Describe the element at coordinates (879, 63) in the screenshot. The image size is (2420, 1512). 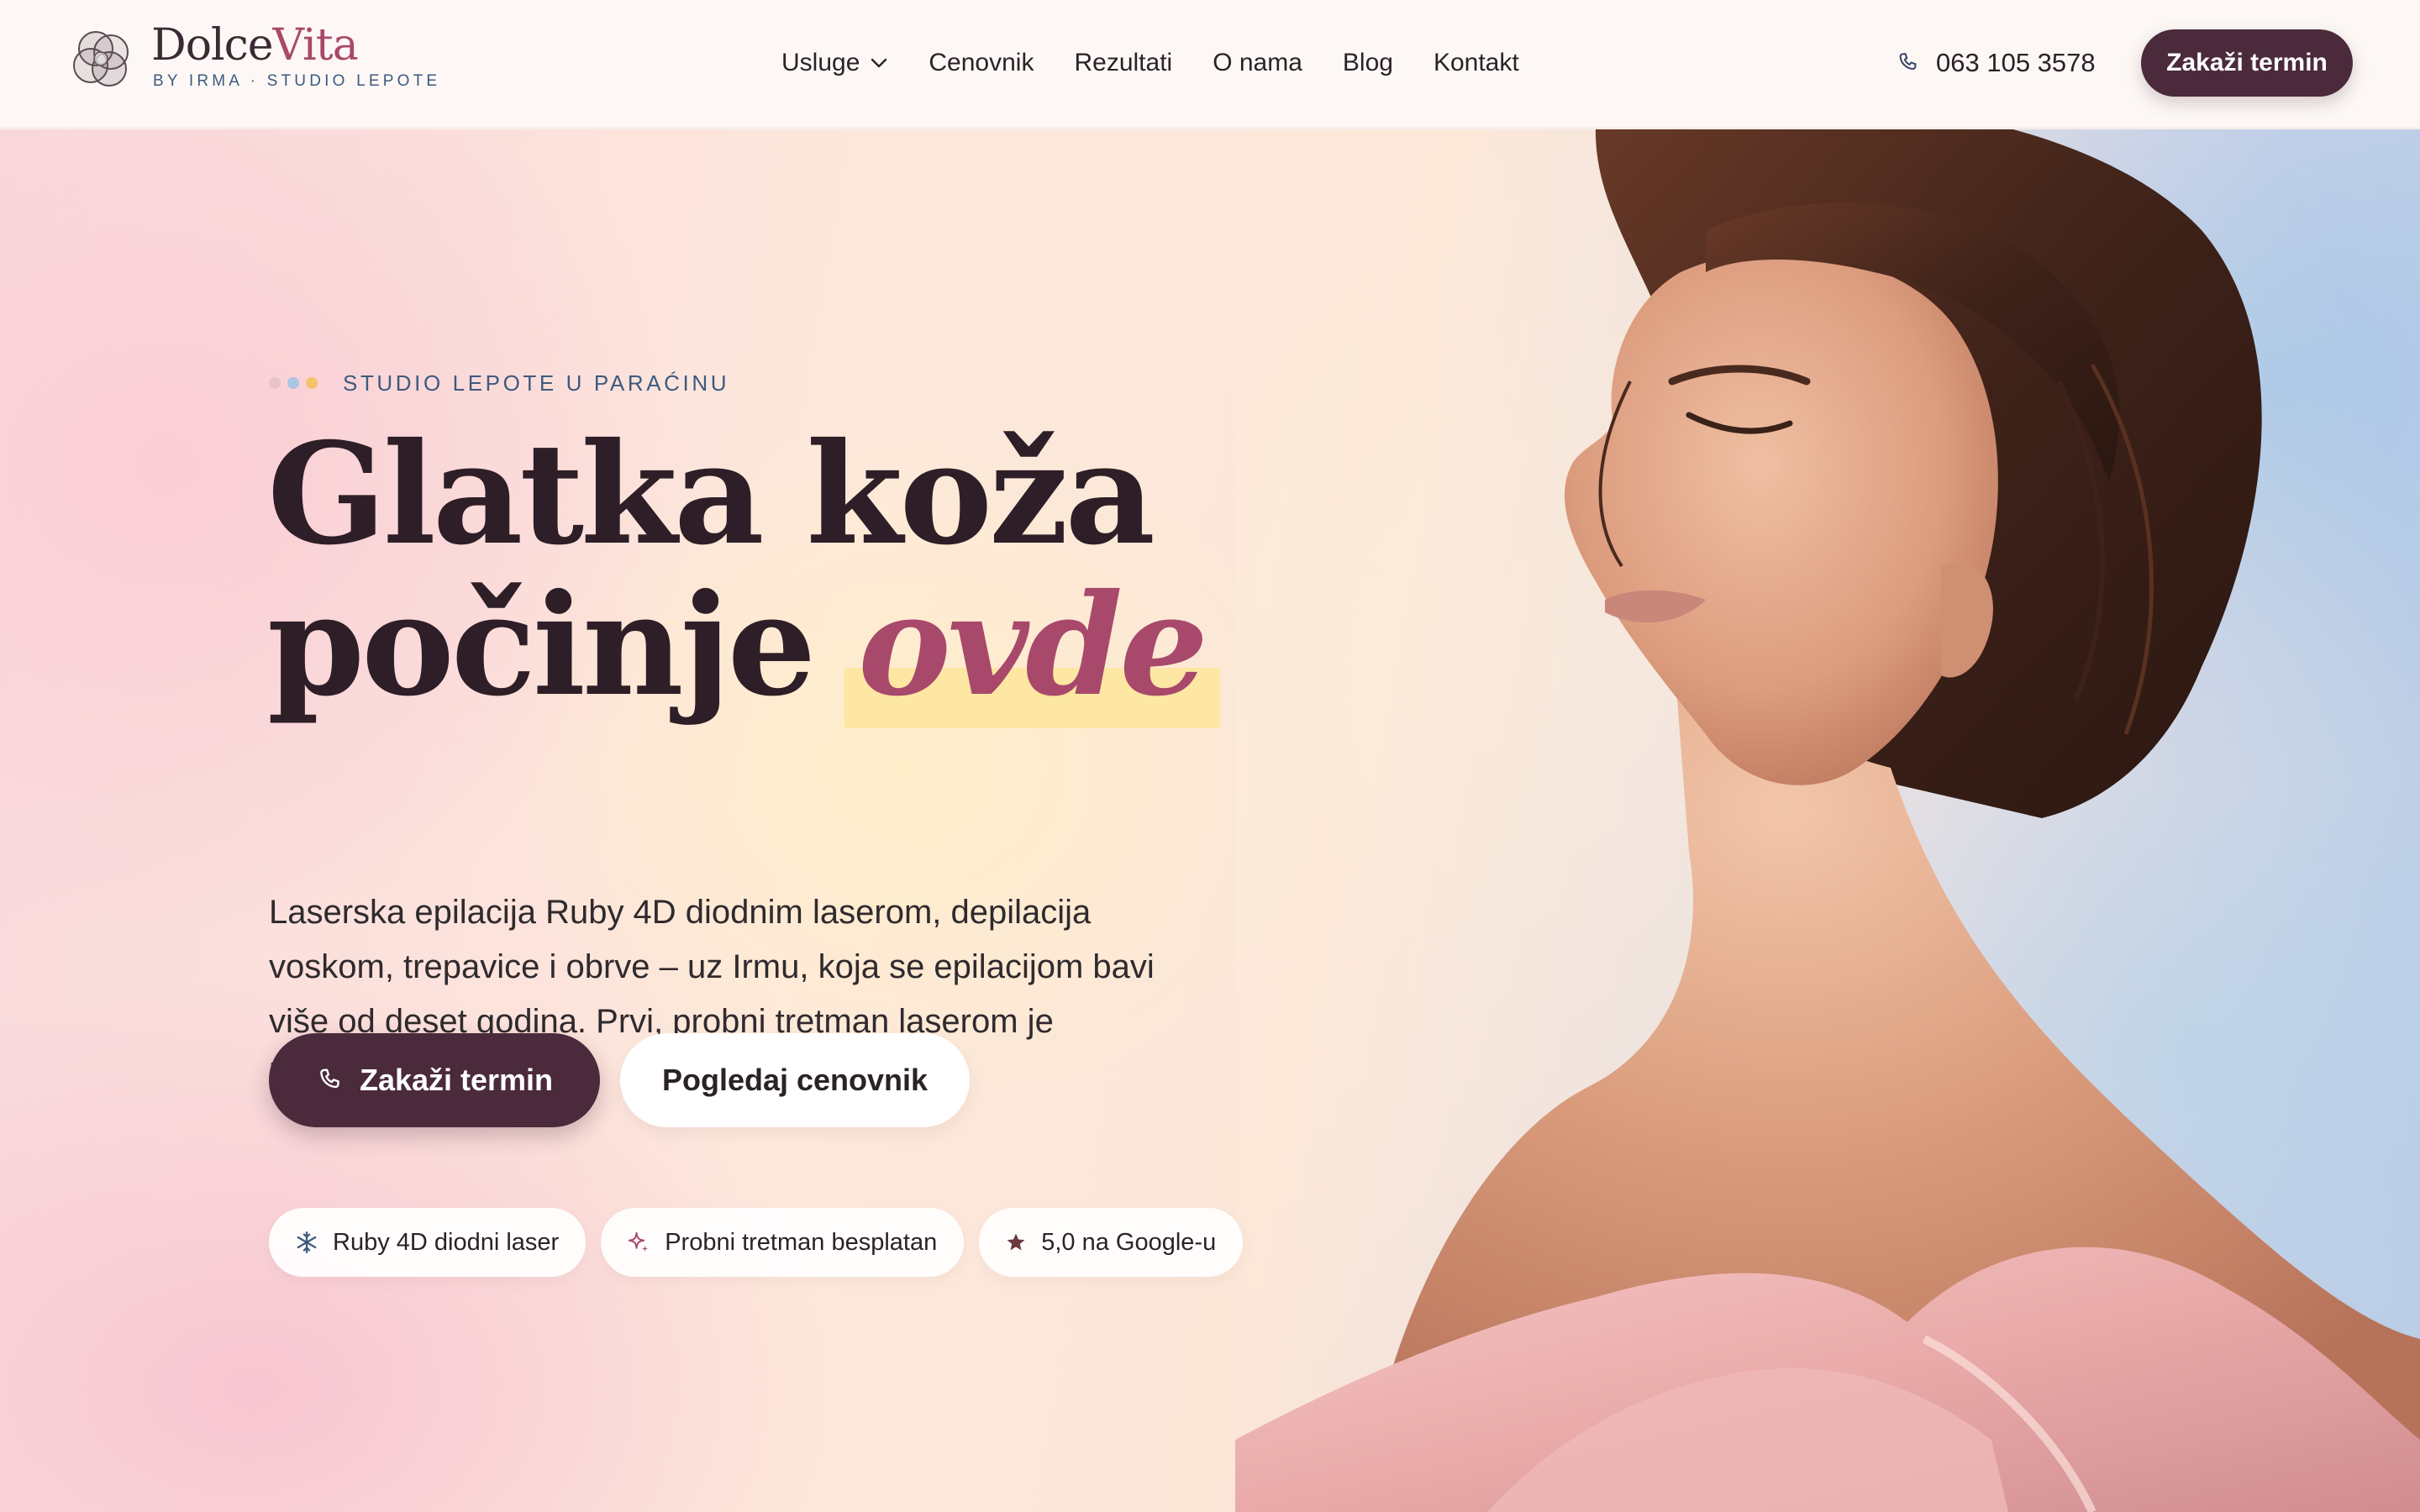
I see `chevron-down-icon` at that location.